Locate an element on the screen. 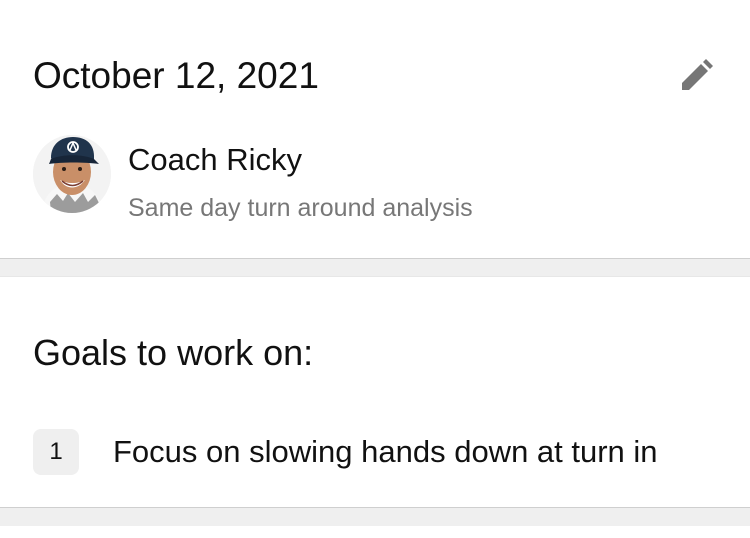 This screenshot has width=750, height=538. goals-title: Goals to work on: is located at coordinates (173, 352).